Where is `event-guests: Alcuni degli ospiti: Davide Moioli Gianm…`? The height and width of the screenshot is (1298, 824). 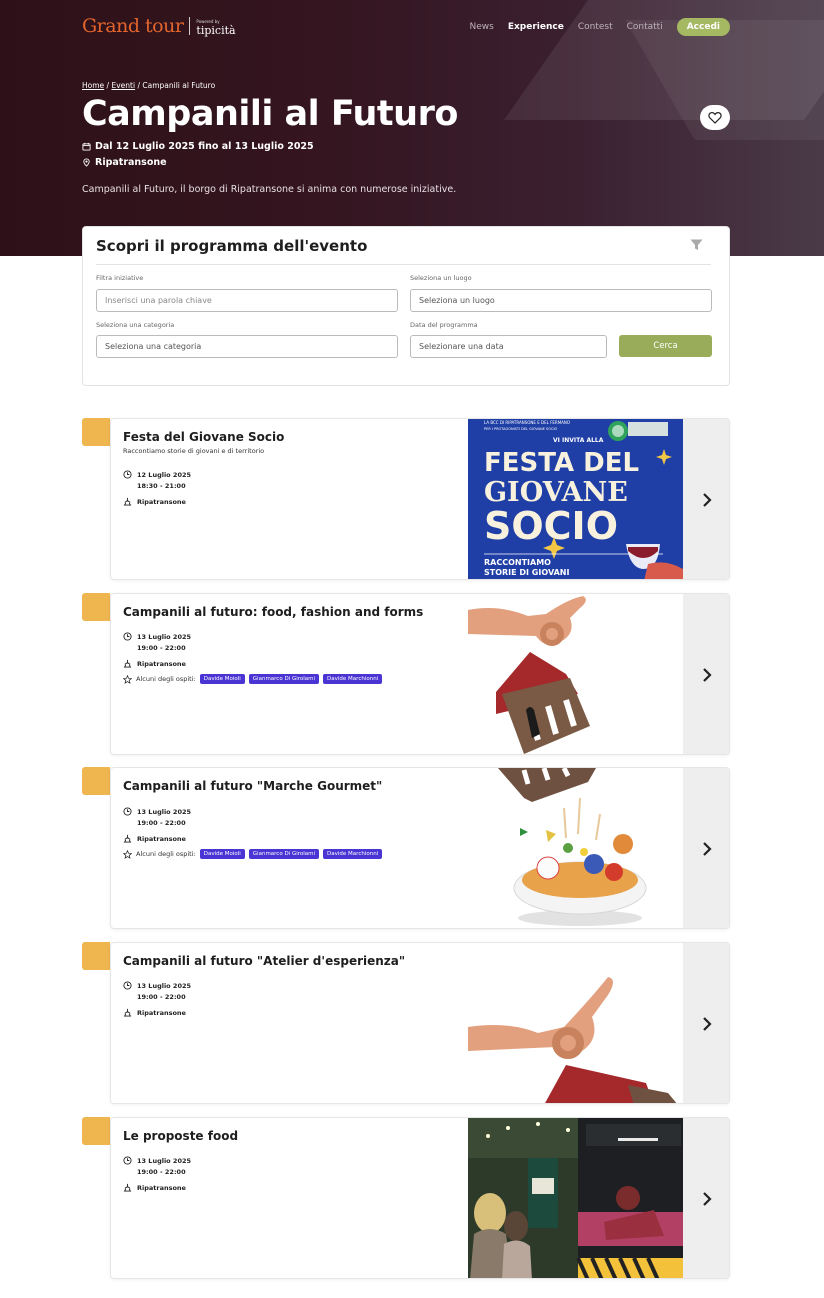
event-guests: Alcuni degli ospiti: Davide Moioli Gianm… is located at coordinates (253, 679).